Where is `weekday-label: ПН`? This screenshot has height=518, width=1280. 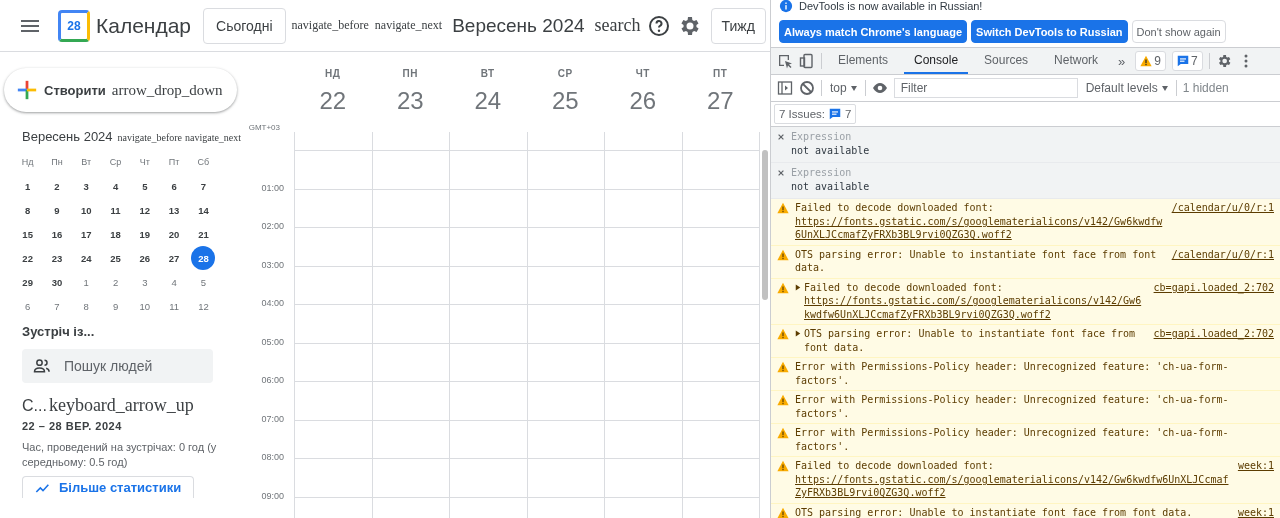 weekday-label: ПН is located at coordinates (410, 73).